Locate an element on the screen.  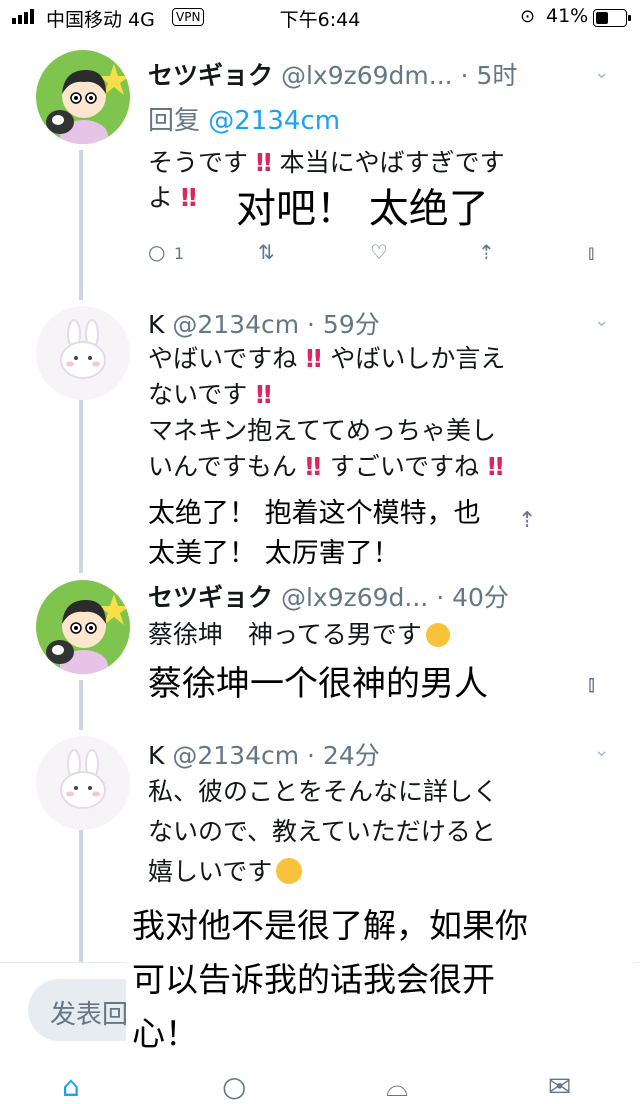
tweet-header: K @2134cm · 59分 is located at coordinates (264, 323).